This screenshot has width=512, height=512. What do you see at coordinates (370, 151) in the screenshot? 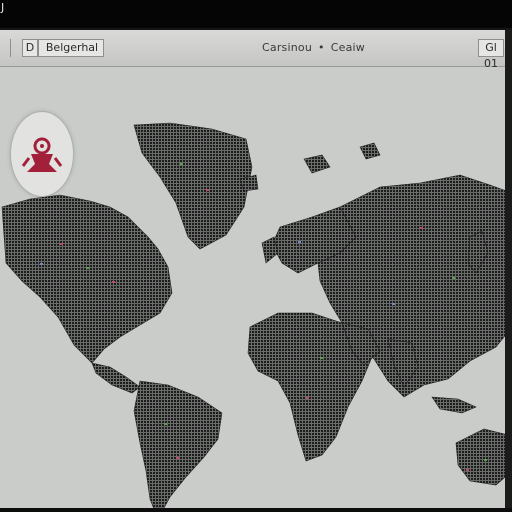
I see `svalbard` at bounding box center [370, 151].